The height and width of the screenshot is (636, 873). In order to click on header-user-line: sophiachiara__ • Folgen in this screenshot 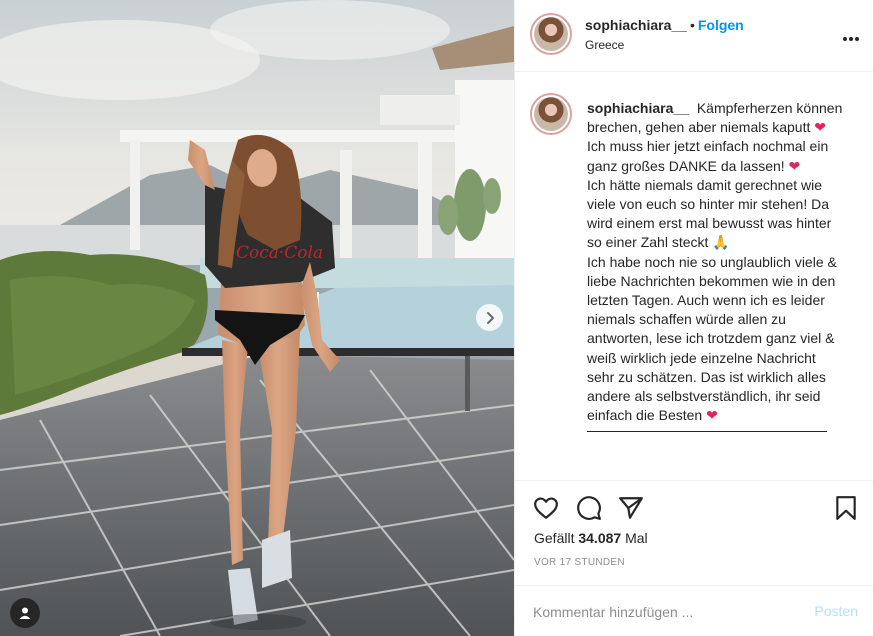, I will do `click(664, 25)`.